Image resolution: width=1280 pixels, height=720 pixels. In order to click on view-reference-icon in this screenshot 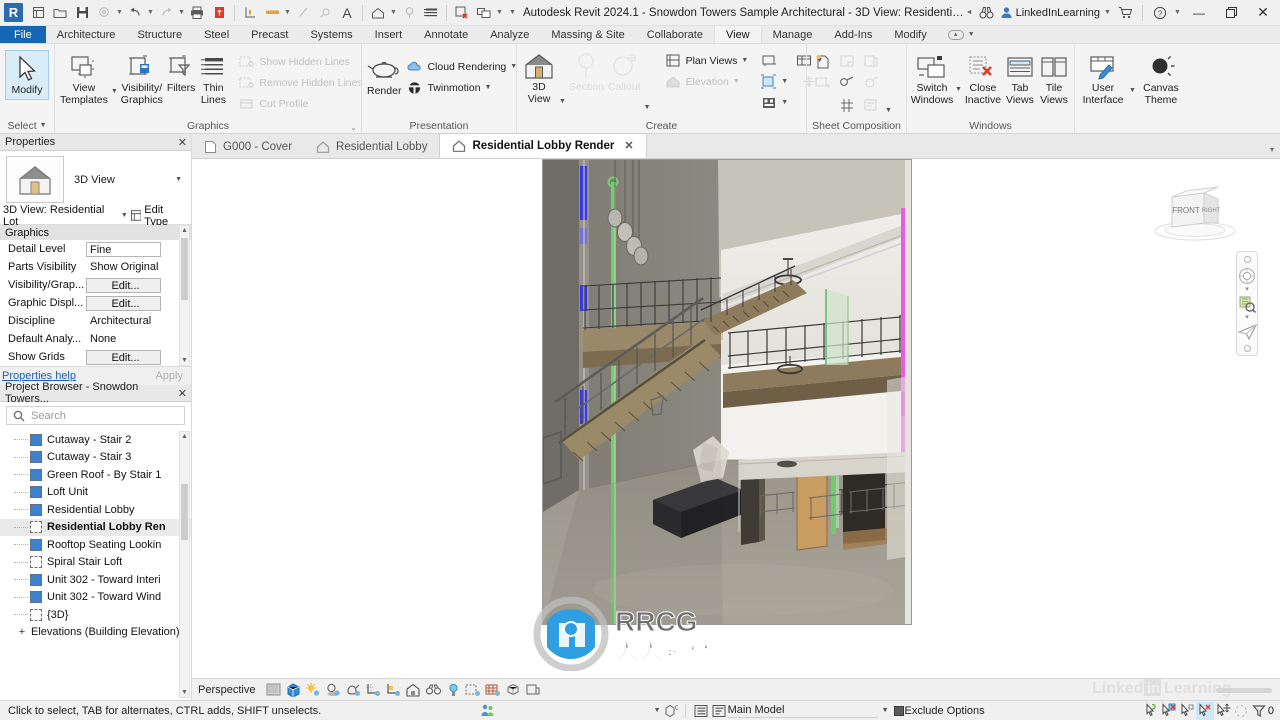, I will do `click(823, 83)`.